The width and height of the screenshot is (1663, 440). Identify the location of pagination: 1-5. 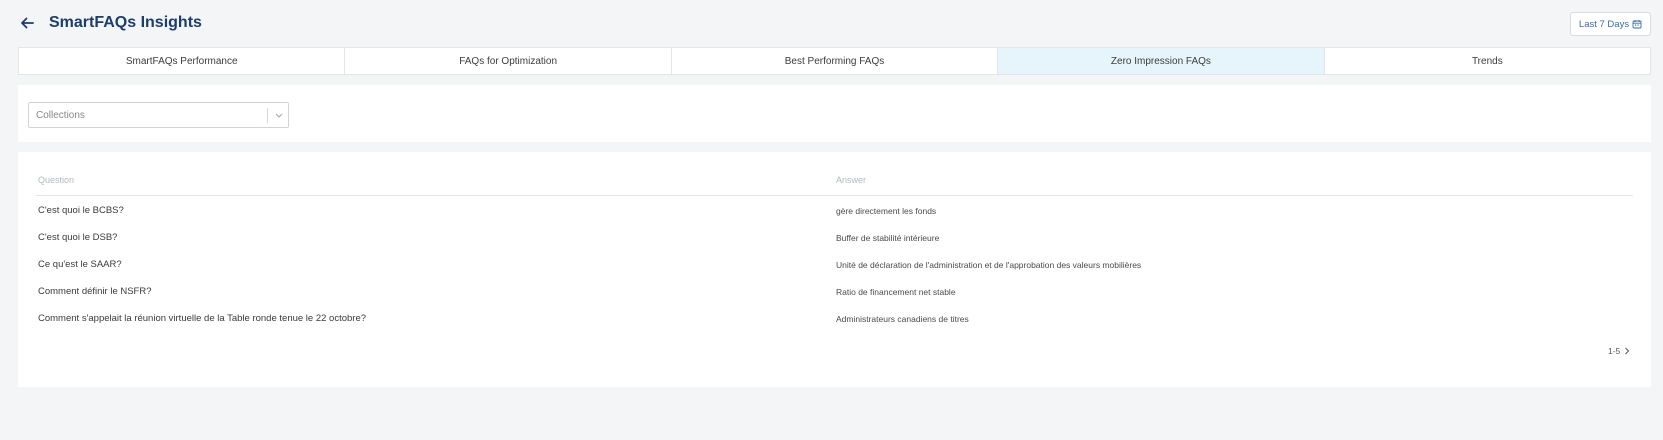
(1619, 351).